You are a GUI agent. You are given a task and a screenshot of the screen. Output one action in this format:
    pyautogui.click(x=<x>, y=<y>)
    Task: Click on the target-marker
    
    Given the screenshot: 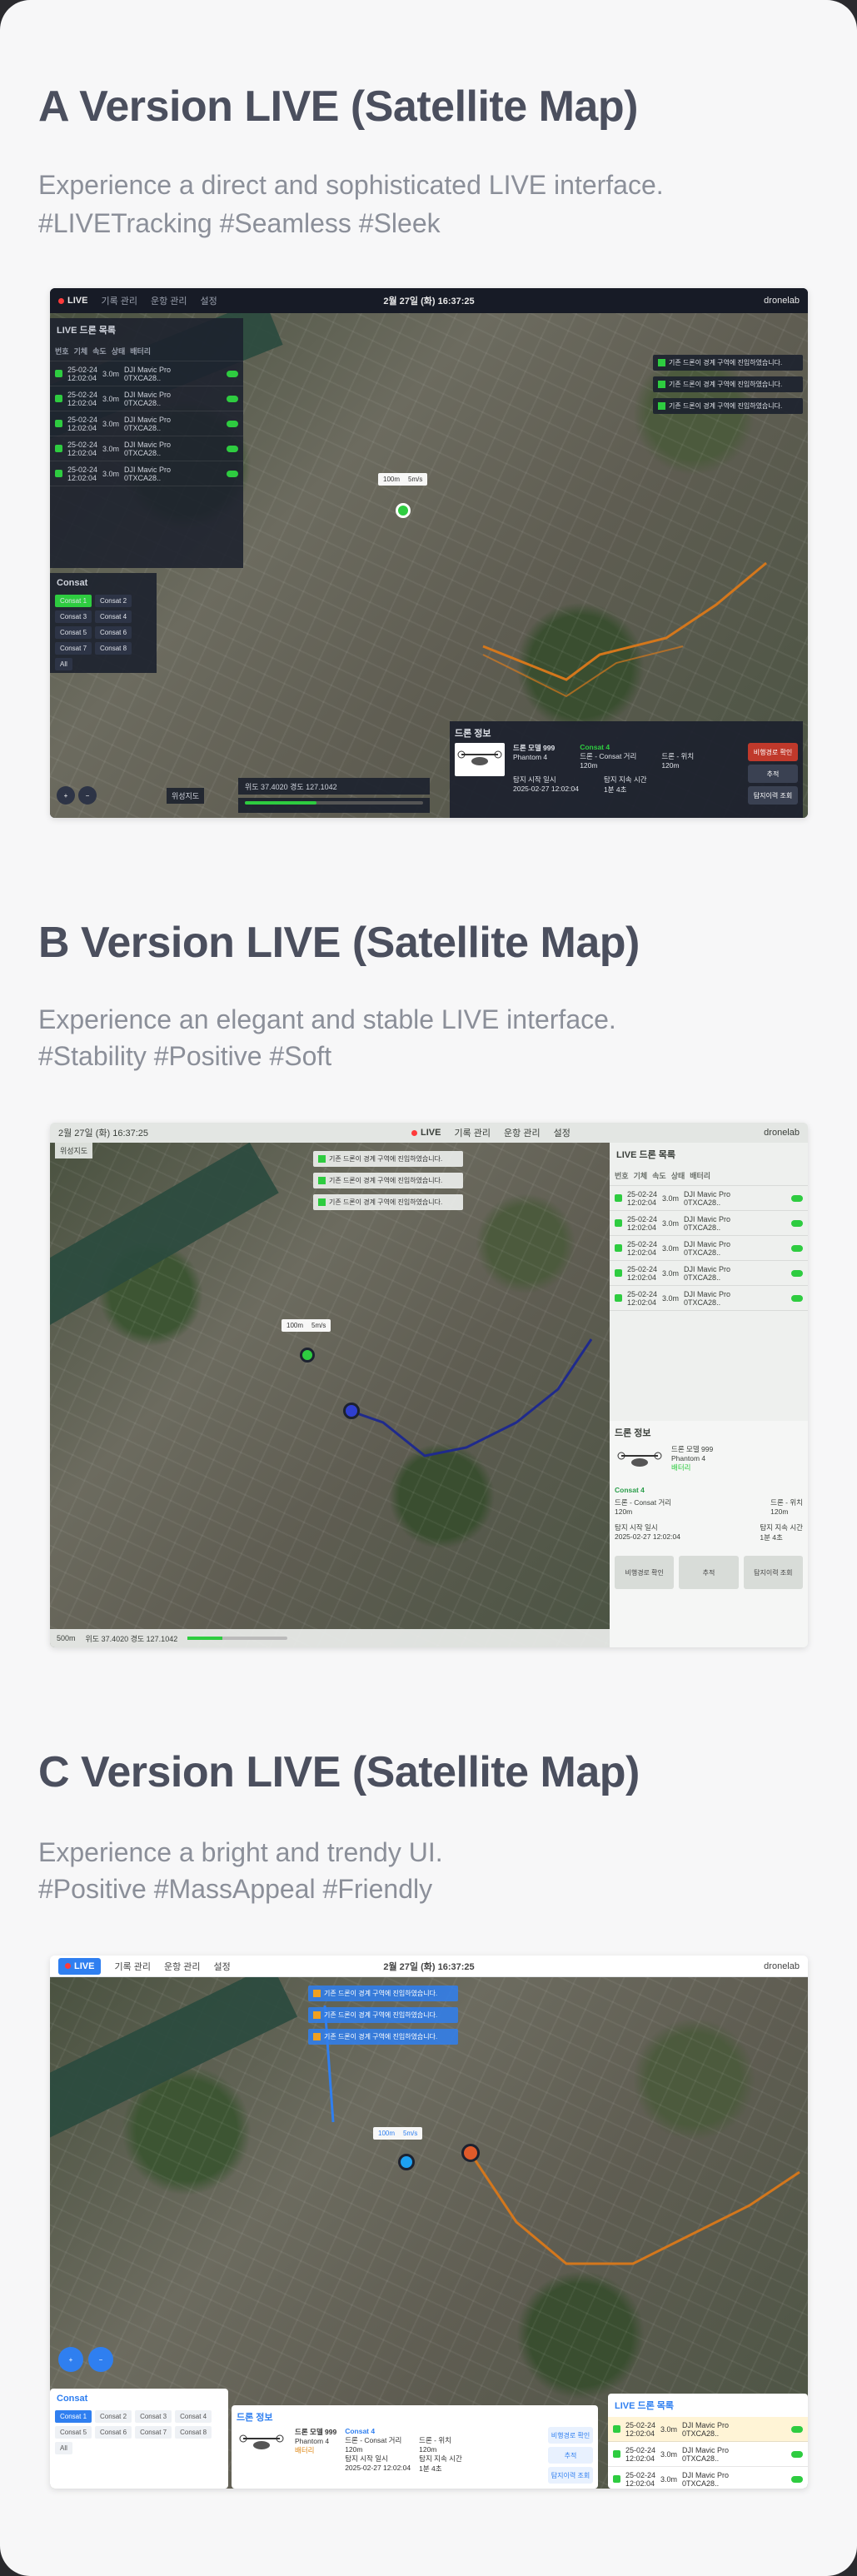 What is the action you would take?
    pyautogui.click(x=471, y=2153)
    